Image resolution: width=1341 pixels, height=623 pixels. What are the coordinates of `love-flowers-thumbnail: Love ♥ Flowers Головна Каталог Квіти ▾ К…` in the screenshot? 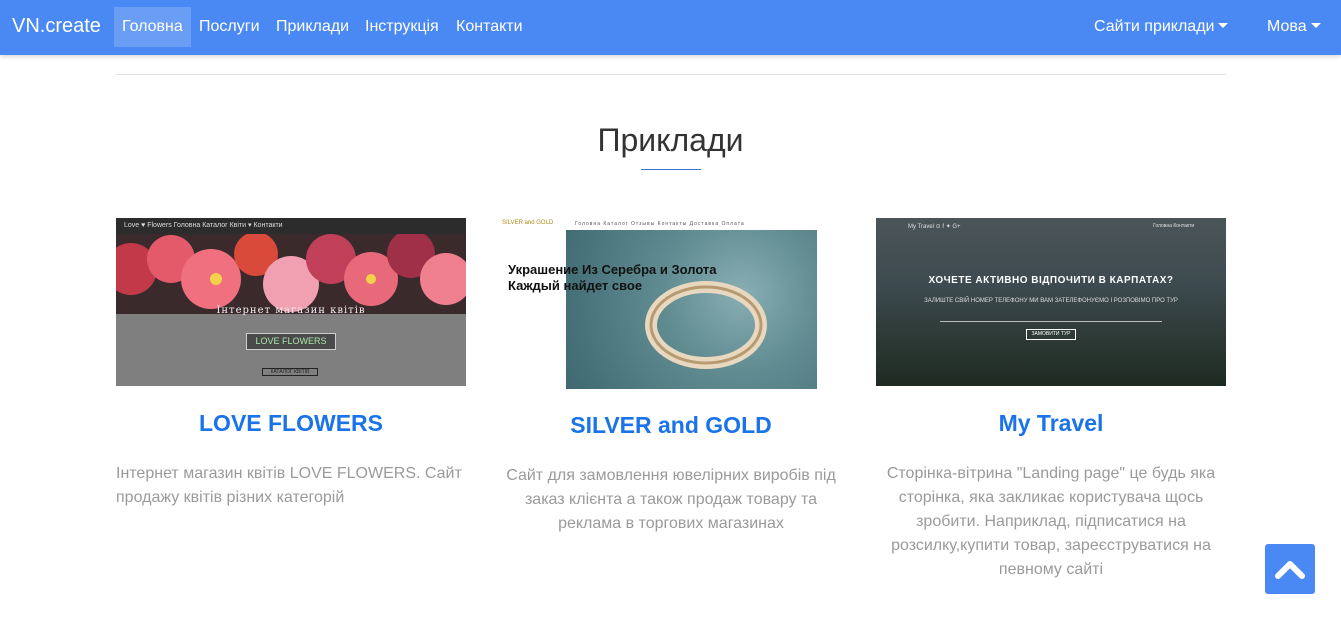 It's located at (291, 302).